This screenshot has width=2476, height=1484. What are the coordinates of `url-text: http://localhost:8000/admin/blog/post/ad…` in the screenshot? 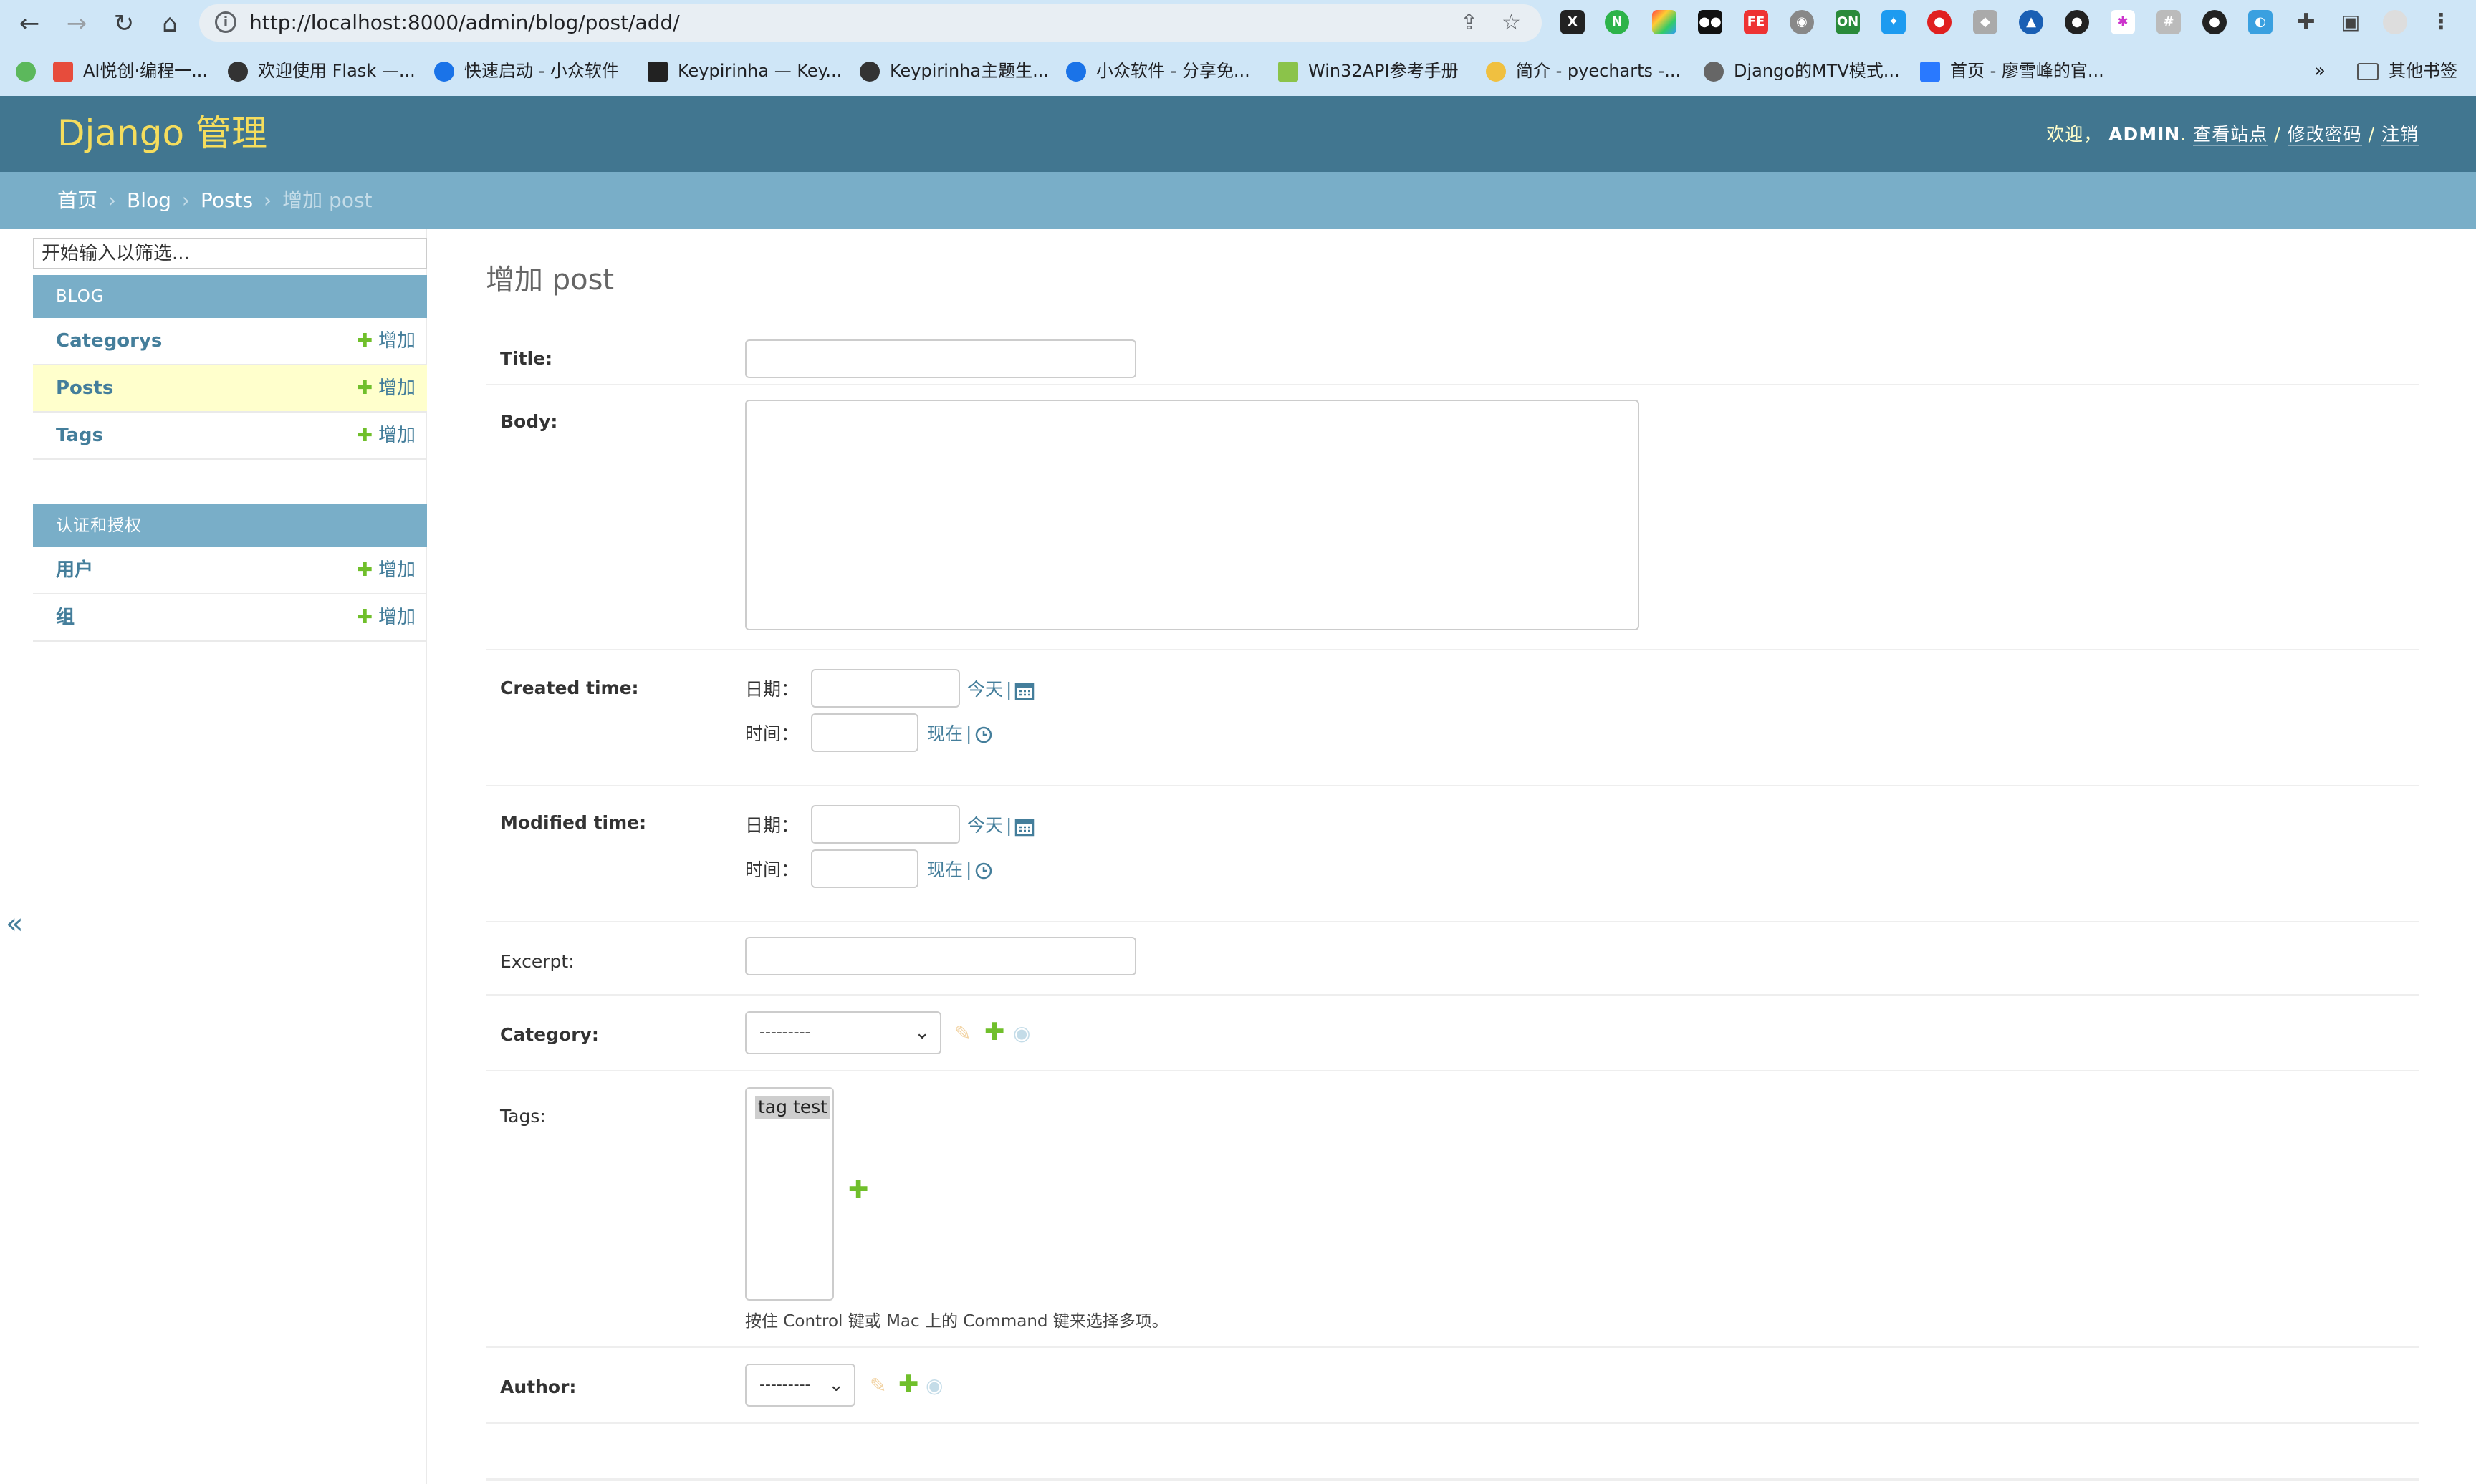 It's located at (465, 23).